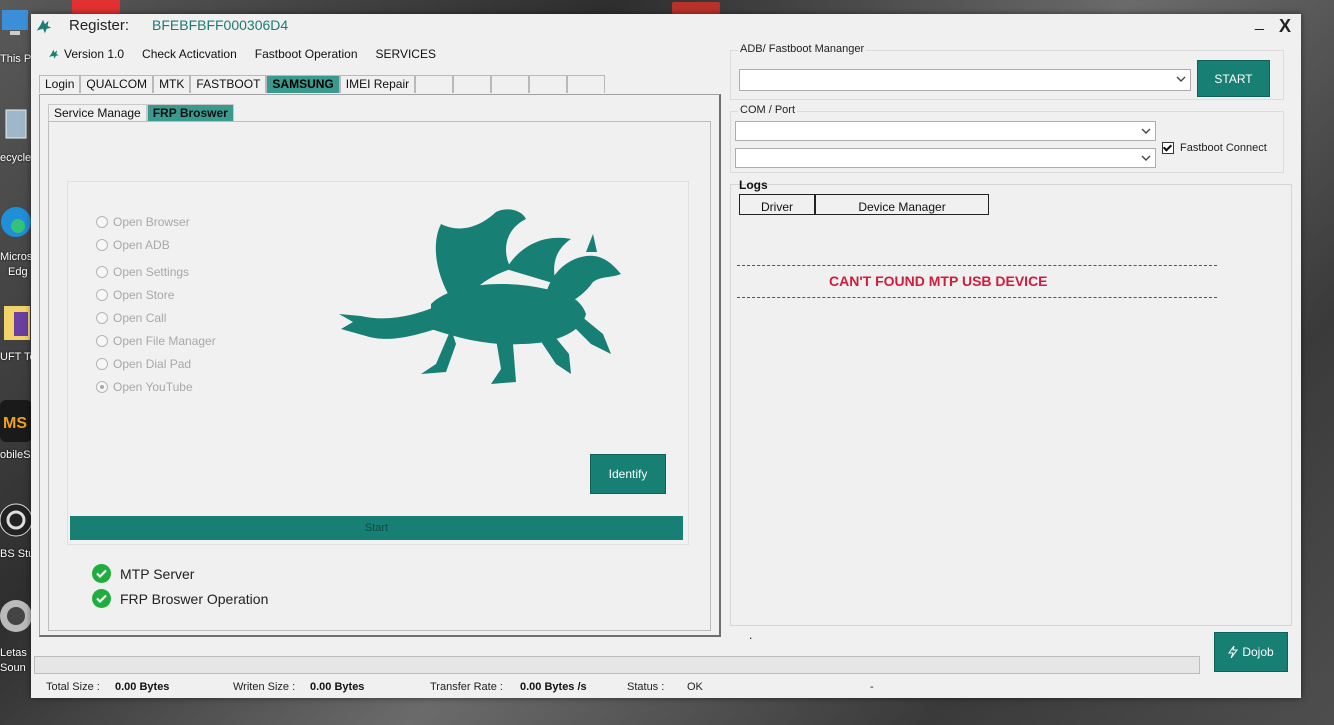 The height and width of the screenshot is (725, 1334). What do you see at coordinates (938, 281) in the screenshot?
I see `log-error-message: CAN'T FOUND MTP USB DEVICE` at bounding box center [938, 281].